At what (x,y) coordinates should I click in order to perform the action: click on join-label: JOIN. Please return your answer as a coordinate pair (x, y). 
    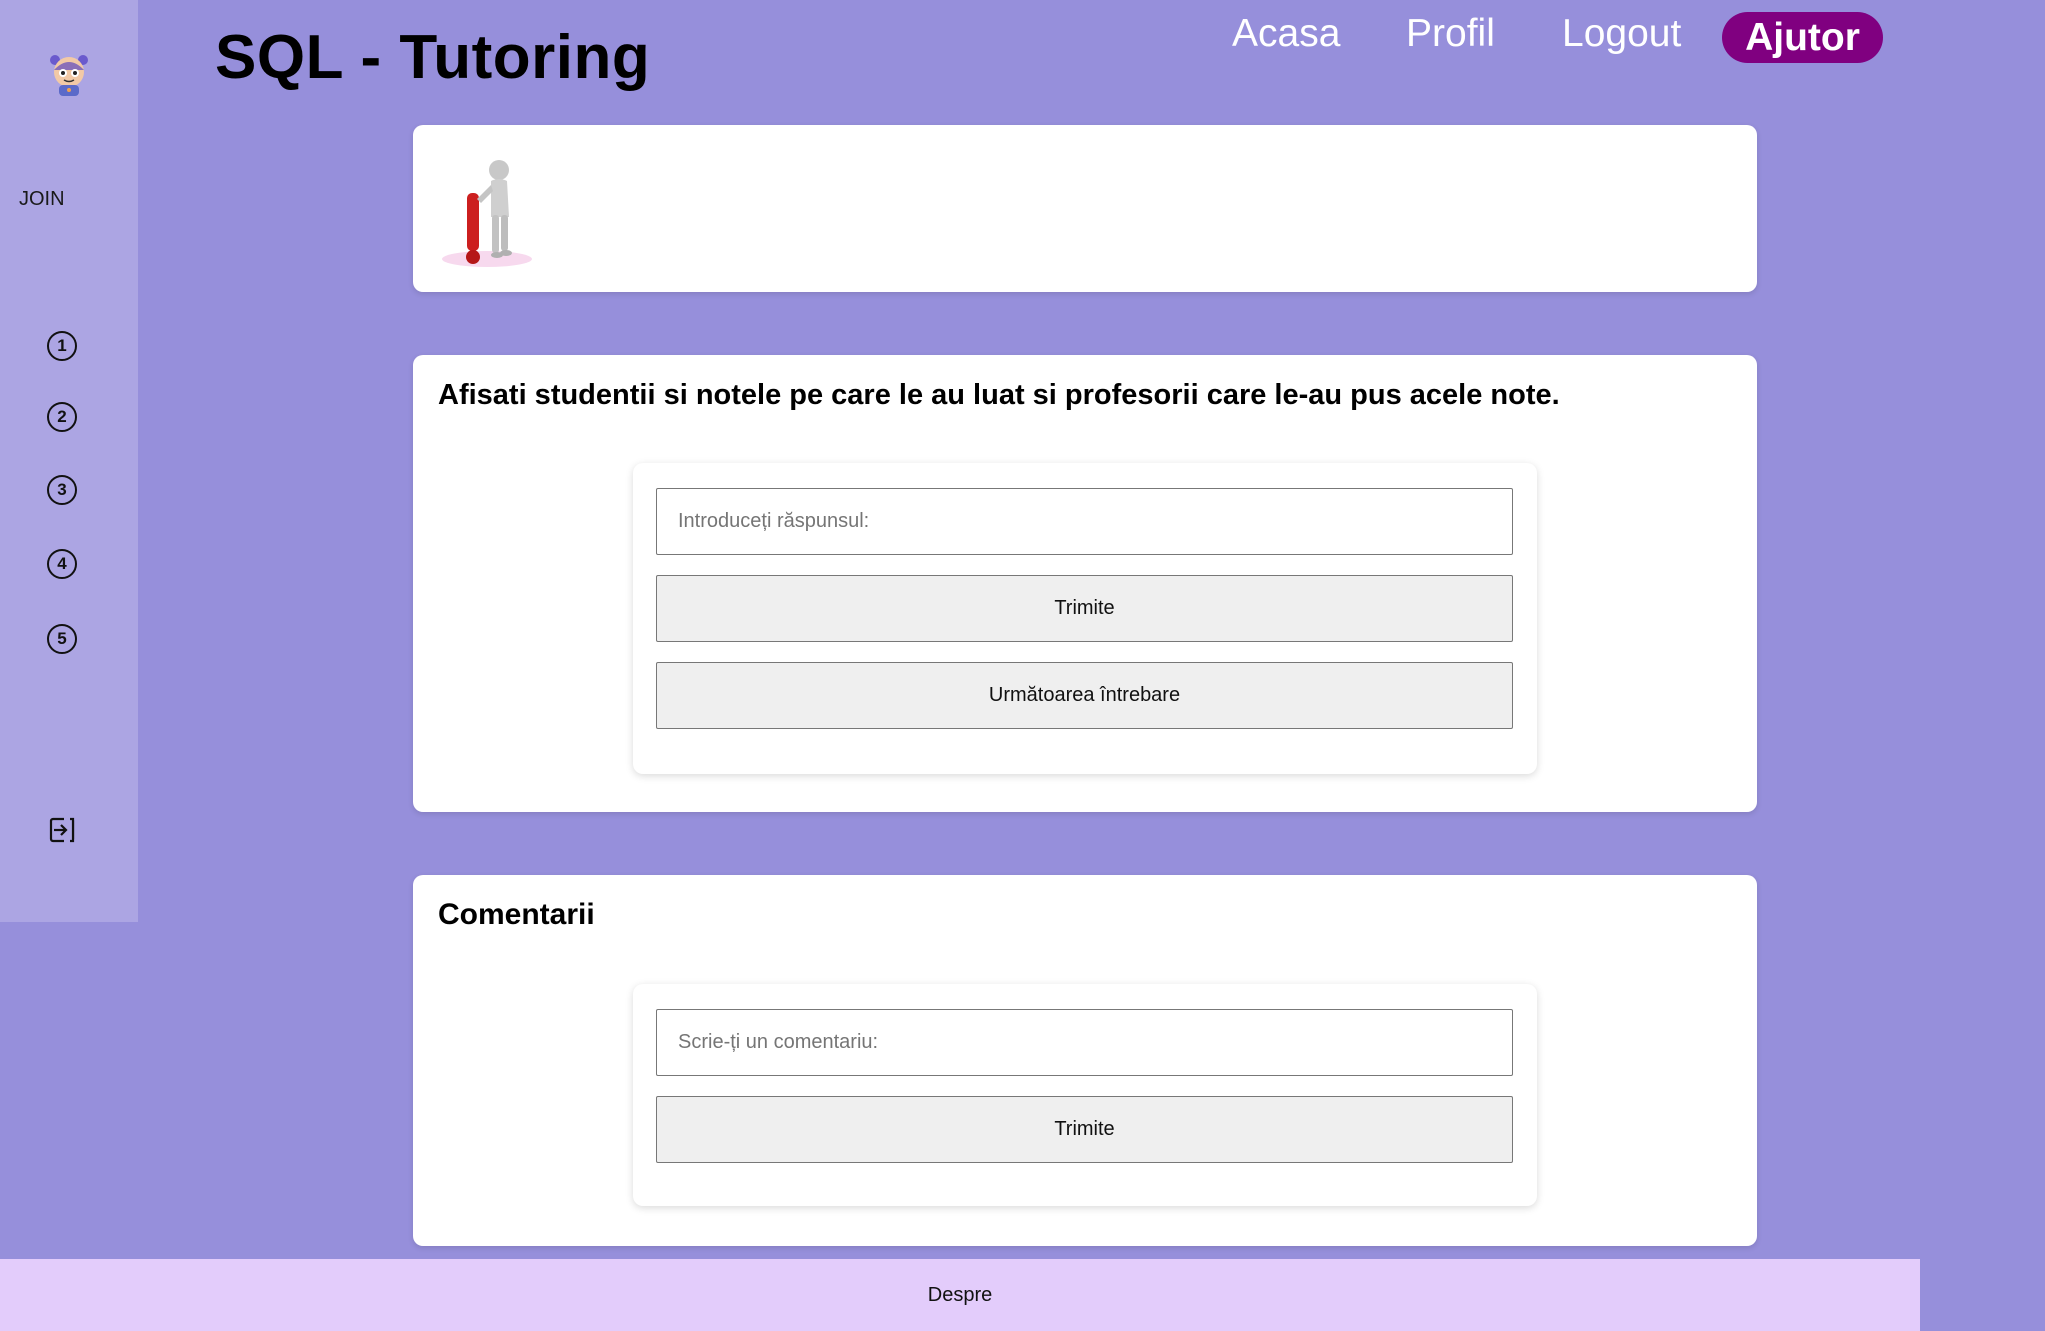
    Looking at the image, I should click on (42, 199).